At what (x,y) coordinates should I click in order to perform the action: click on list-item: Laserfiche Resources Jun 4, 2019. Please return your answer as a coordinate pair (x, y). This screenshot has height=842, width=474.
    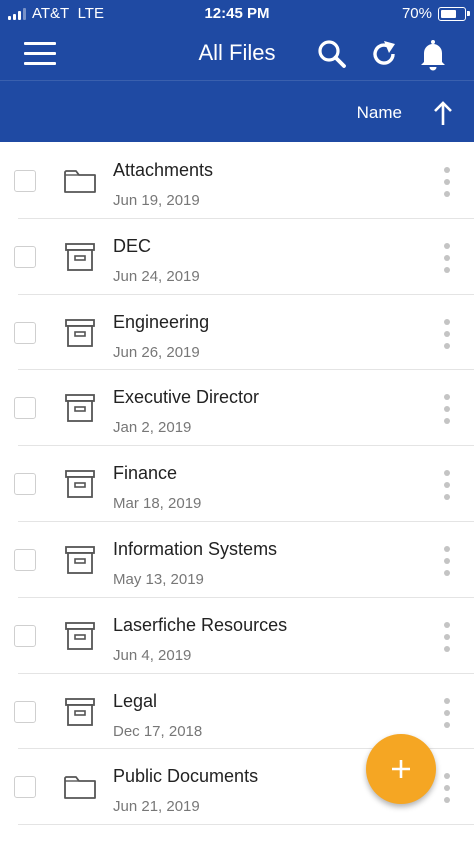
    Looking at the image, I should click on (237, 636).